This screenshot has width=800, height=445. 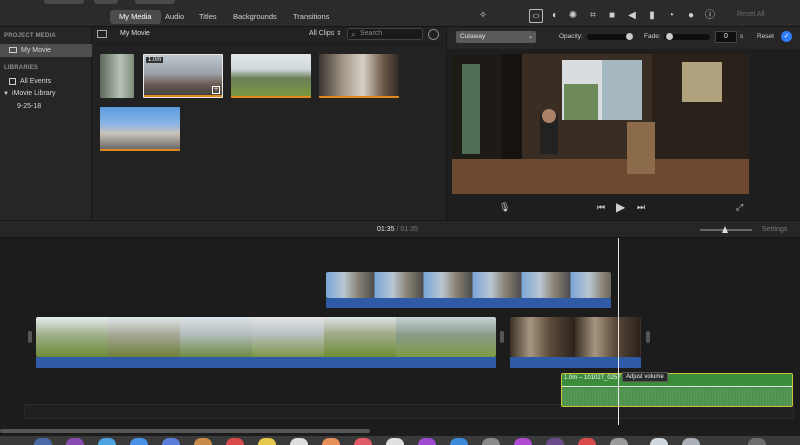 I want to click on color-balance-icon: ◐, so click(x=555, y=16).